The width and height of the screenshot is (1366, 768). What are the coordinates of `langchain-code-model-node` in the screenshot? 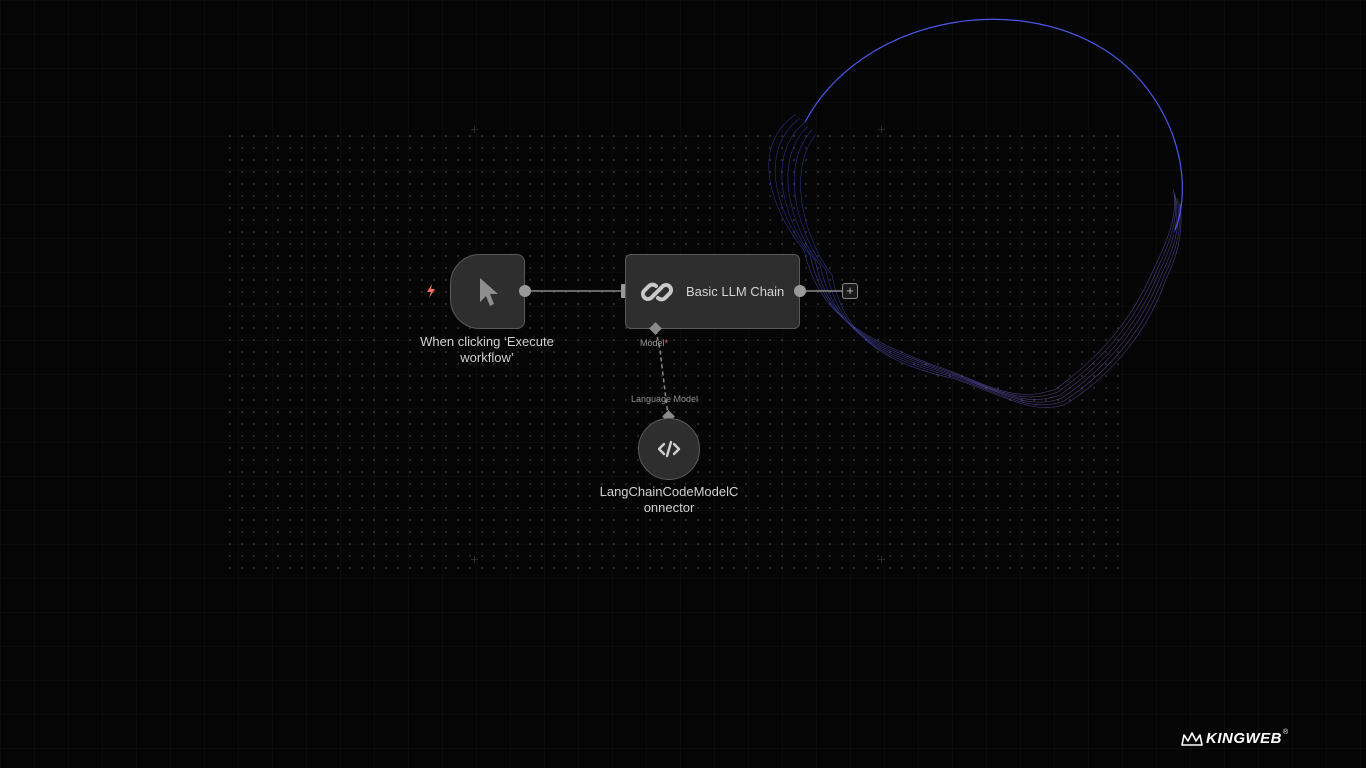 It's located at (669, 449).